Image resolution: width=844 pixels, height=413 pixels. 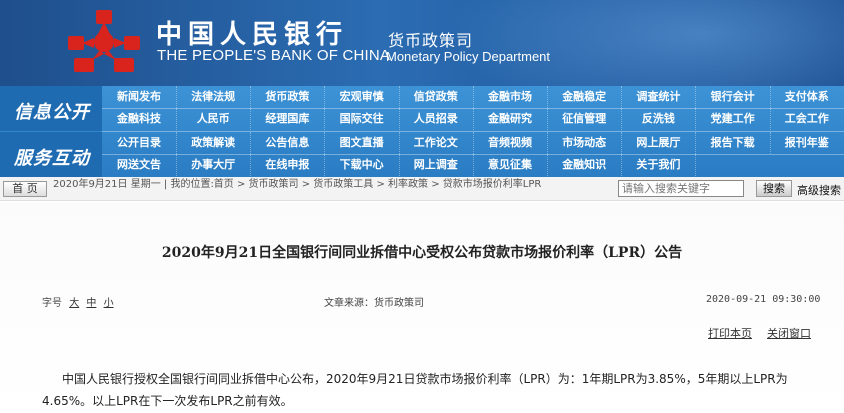 I want to click on nav-item: 关于我们, so click(x=659, y=165).